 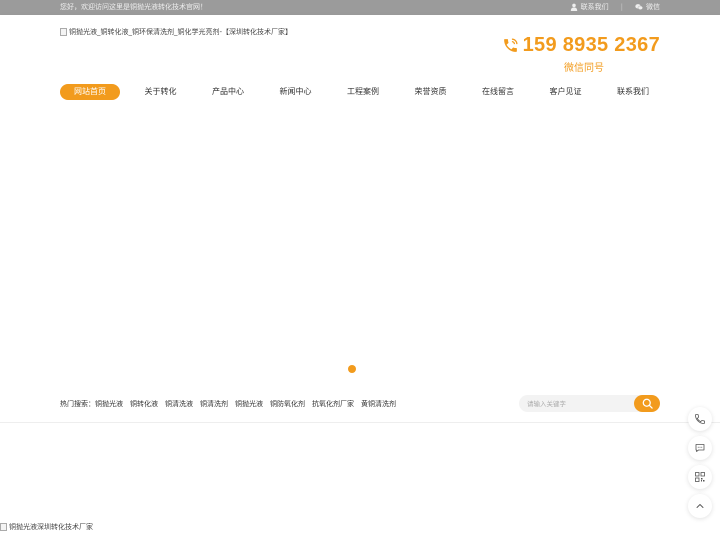 I want to click on side-phone-button, so click(x=700, y=419).